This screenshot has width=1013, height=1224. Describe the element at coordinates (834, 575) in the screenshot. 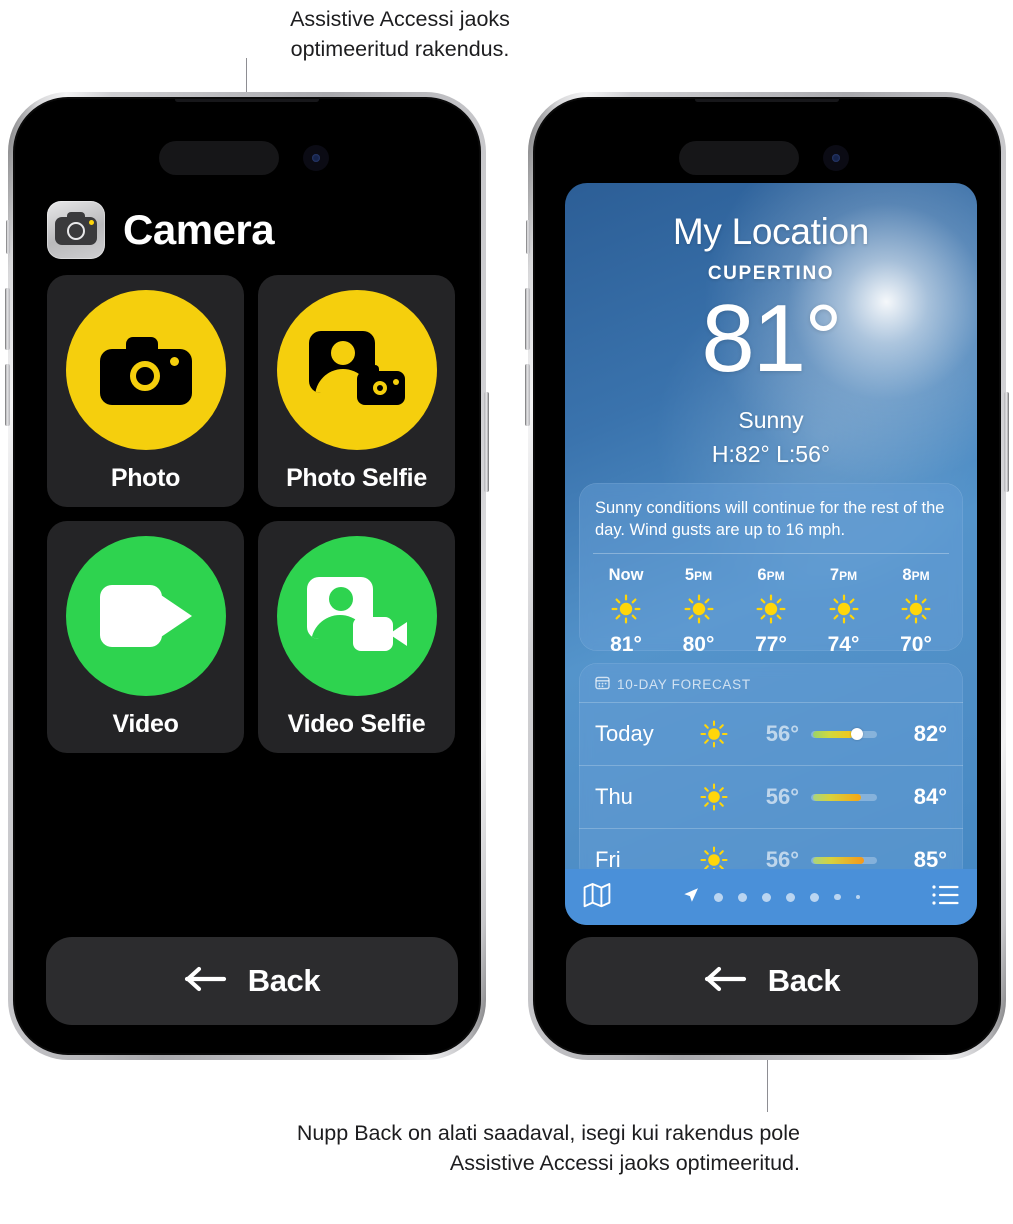

I see `hour-time: 7` at that location.